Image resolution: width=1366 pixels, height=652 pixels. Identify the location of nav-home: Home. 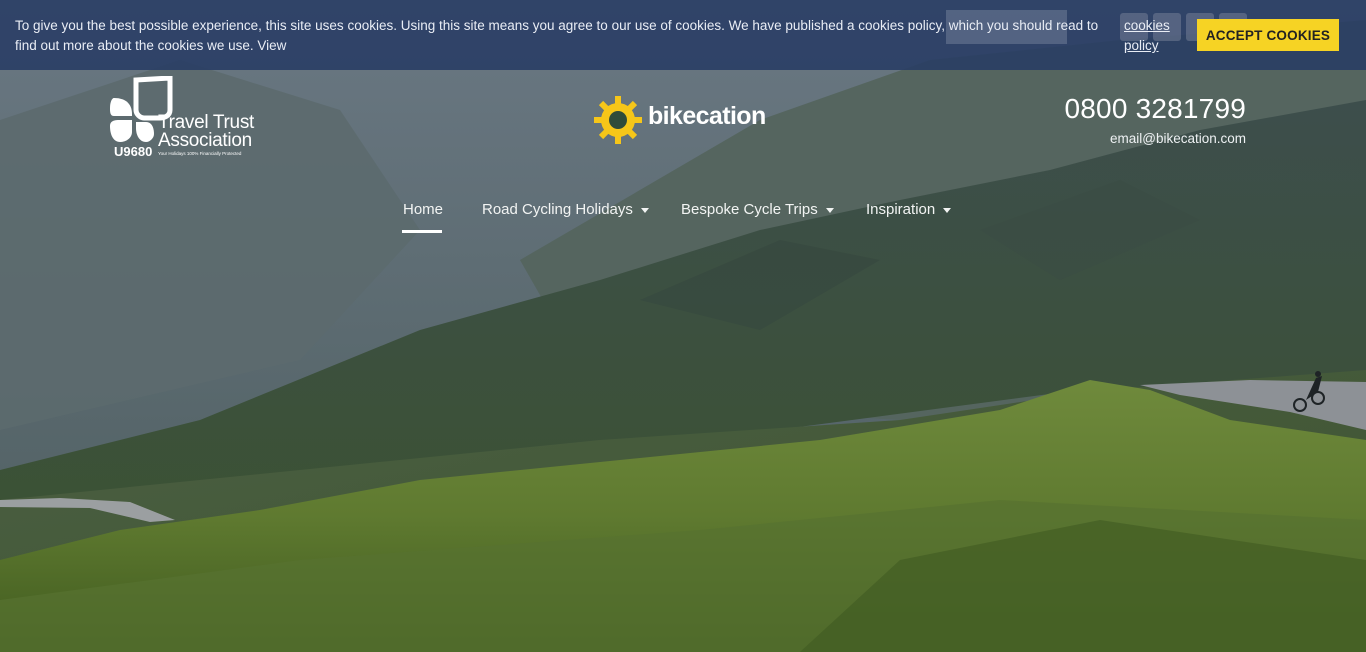
(423, 209).